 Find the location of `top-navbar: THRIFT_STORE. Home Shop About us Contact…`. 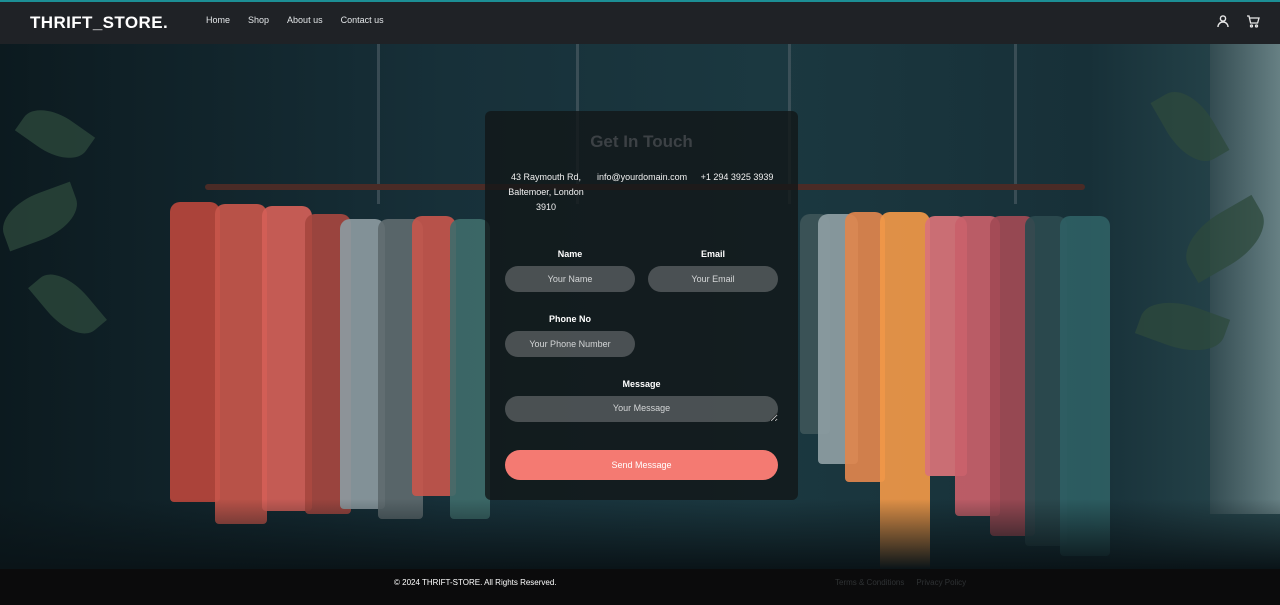

top-navbar: THRIFT_STORE. Home Shop About us Contact… is located at coordinates (640, 22).